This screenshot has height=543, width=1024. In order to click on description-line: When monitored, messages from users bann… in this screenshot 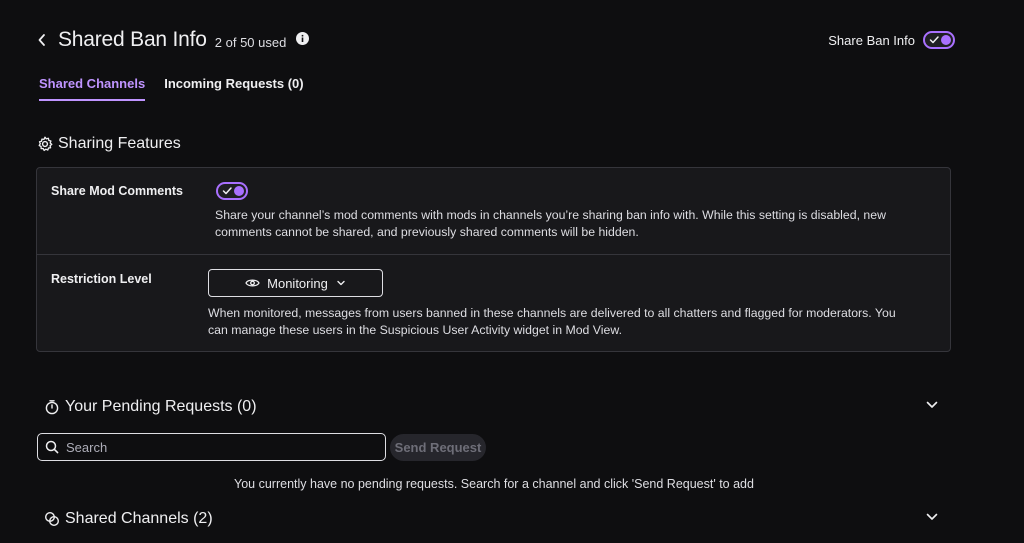, I will do `click(552, 313)`.